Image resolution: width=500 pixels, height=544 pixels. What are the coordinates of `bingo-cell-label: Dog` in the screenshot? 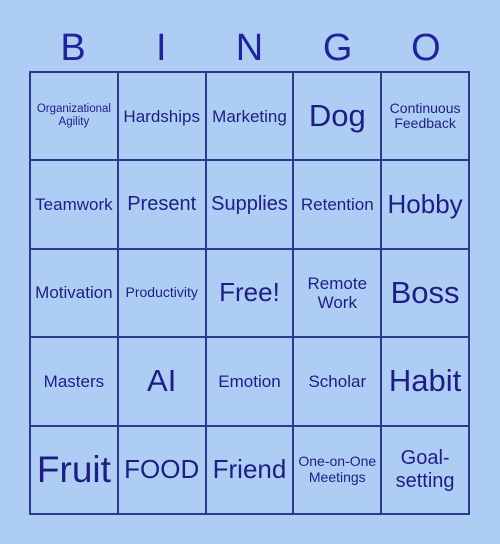 It's located at (337, 115).